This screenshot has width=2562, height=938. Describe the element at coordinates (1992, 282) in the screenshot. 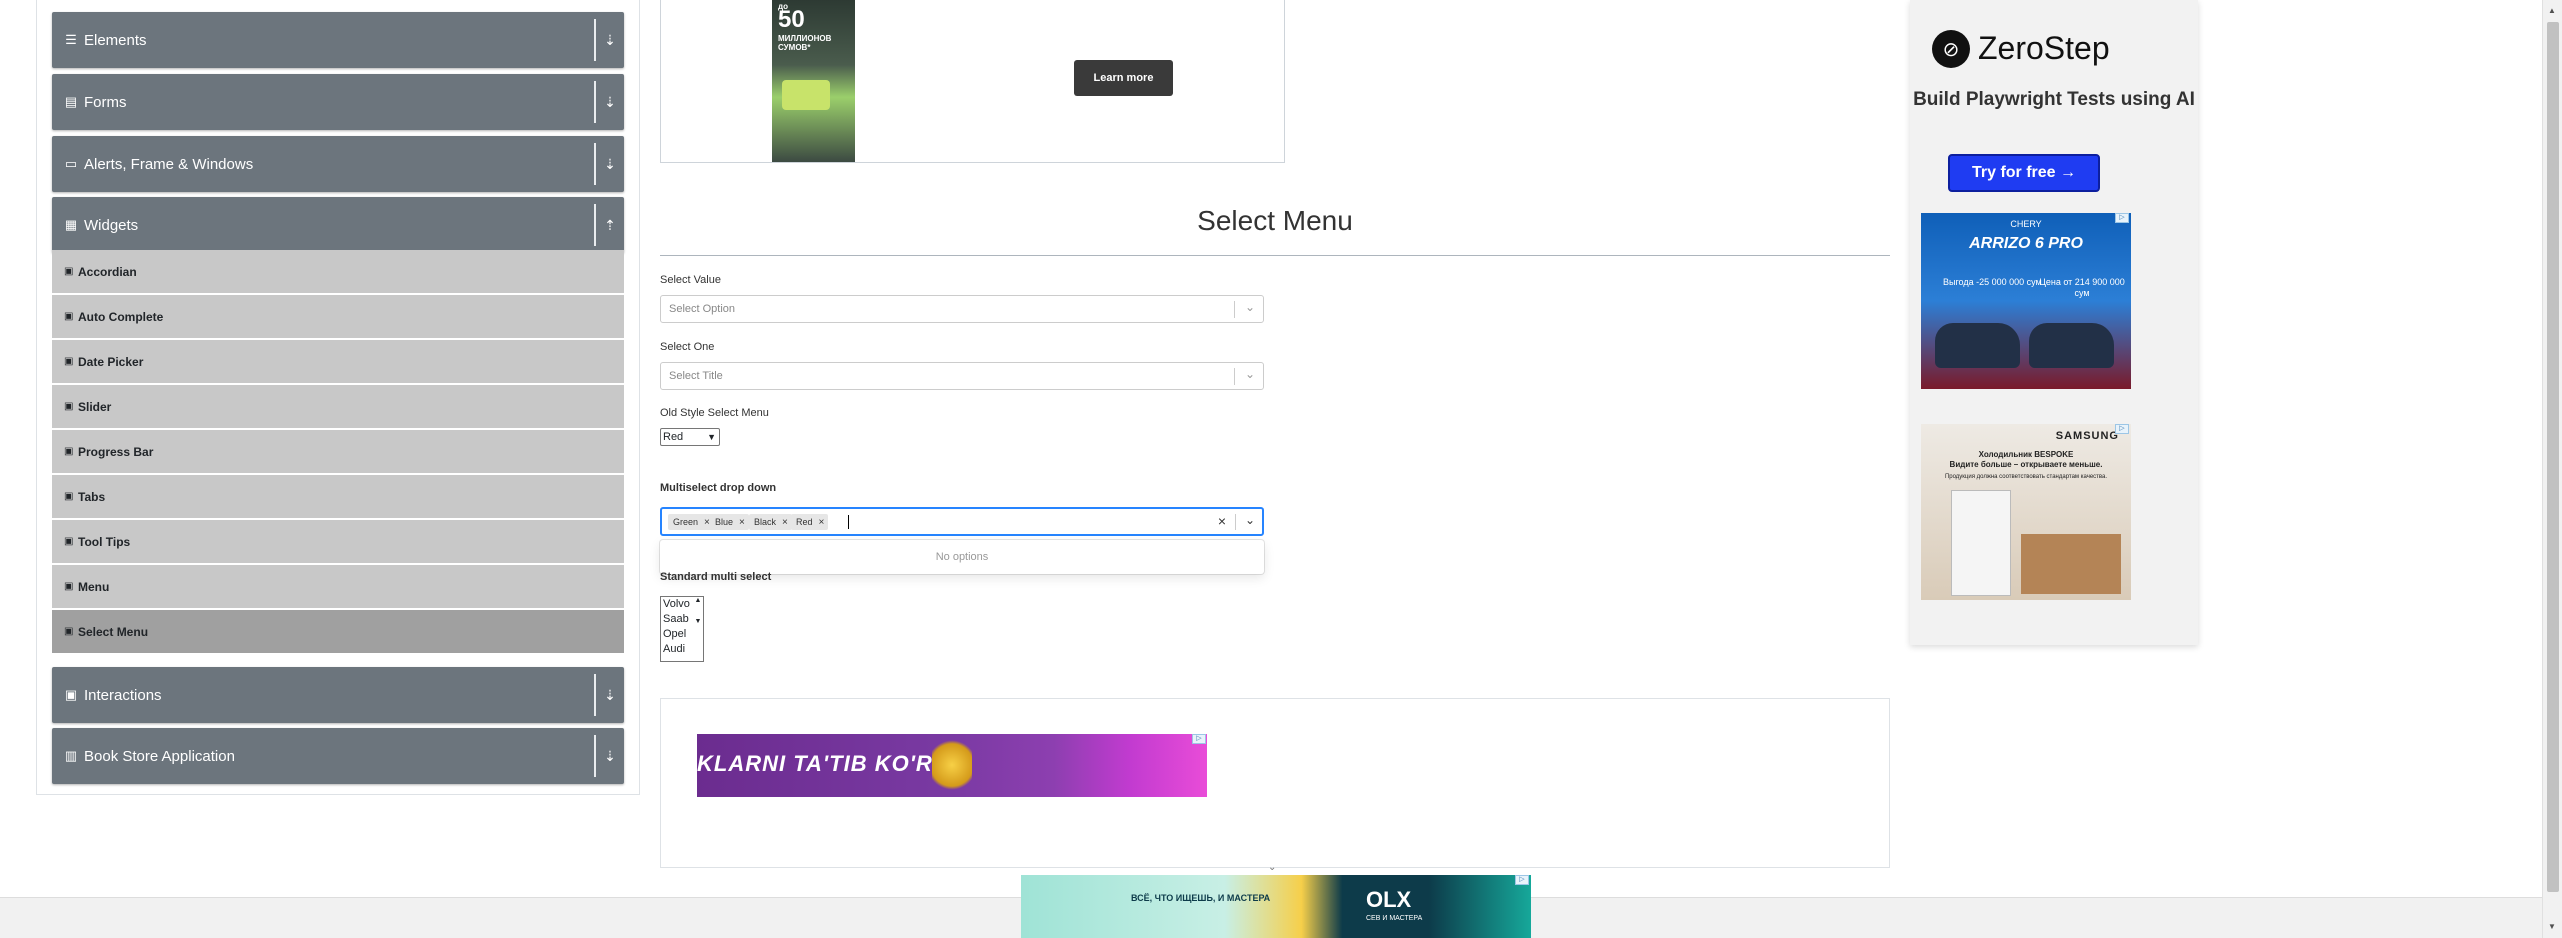

I see `car-ad-price-1: Выгода -25 000 000 сум` at that location.